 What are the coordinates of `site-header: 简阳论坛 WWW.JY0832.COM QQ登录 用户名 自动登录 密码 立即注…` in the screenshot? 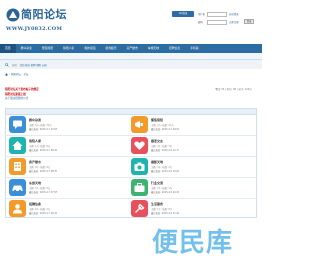 It's located at (131, 22).